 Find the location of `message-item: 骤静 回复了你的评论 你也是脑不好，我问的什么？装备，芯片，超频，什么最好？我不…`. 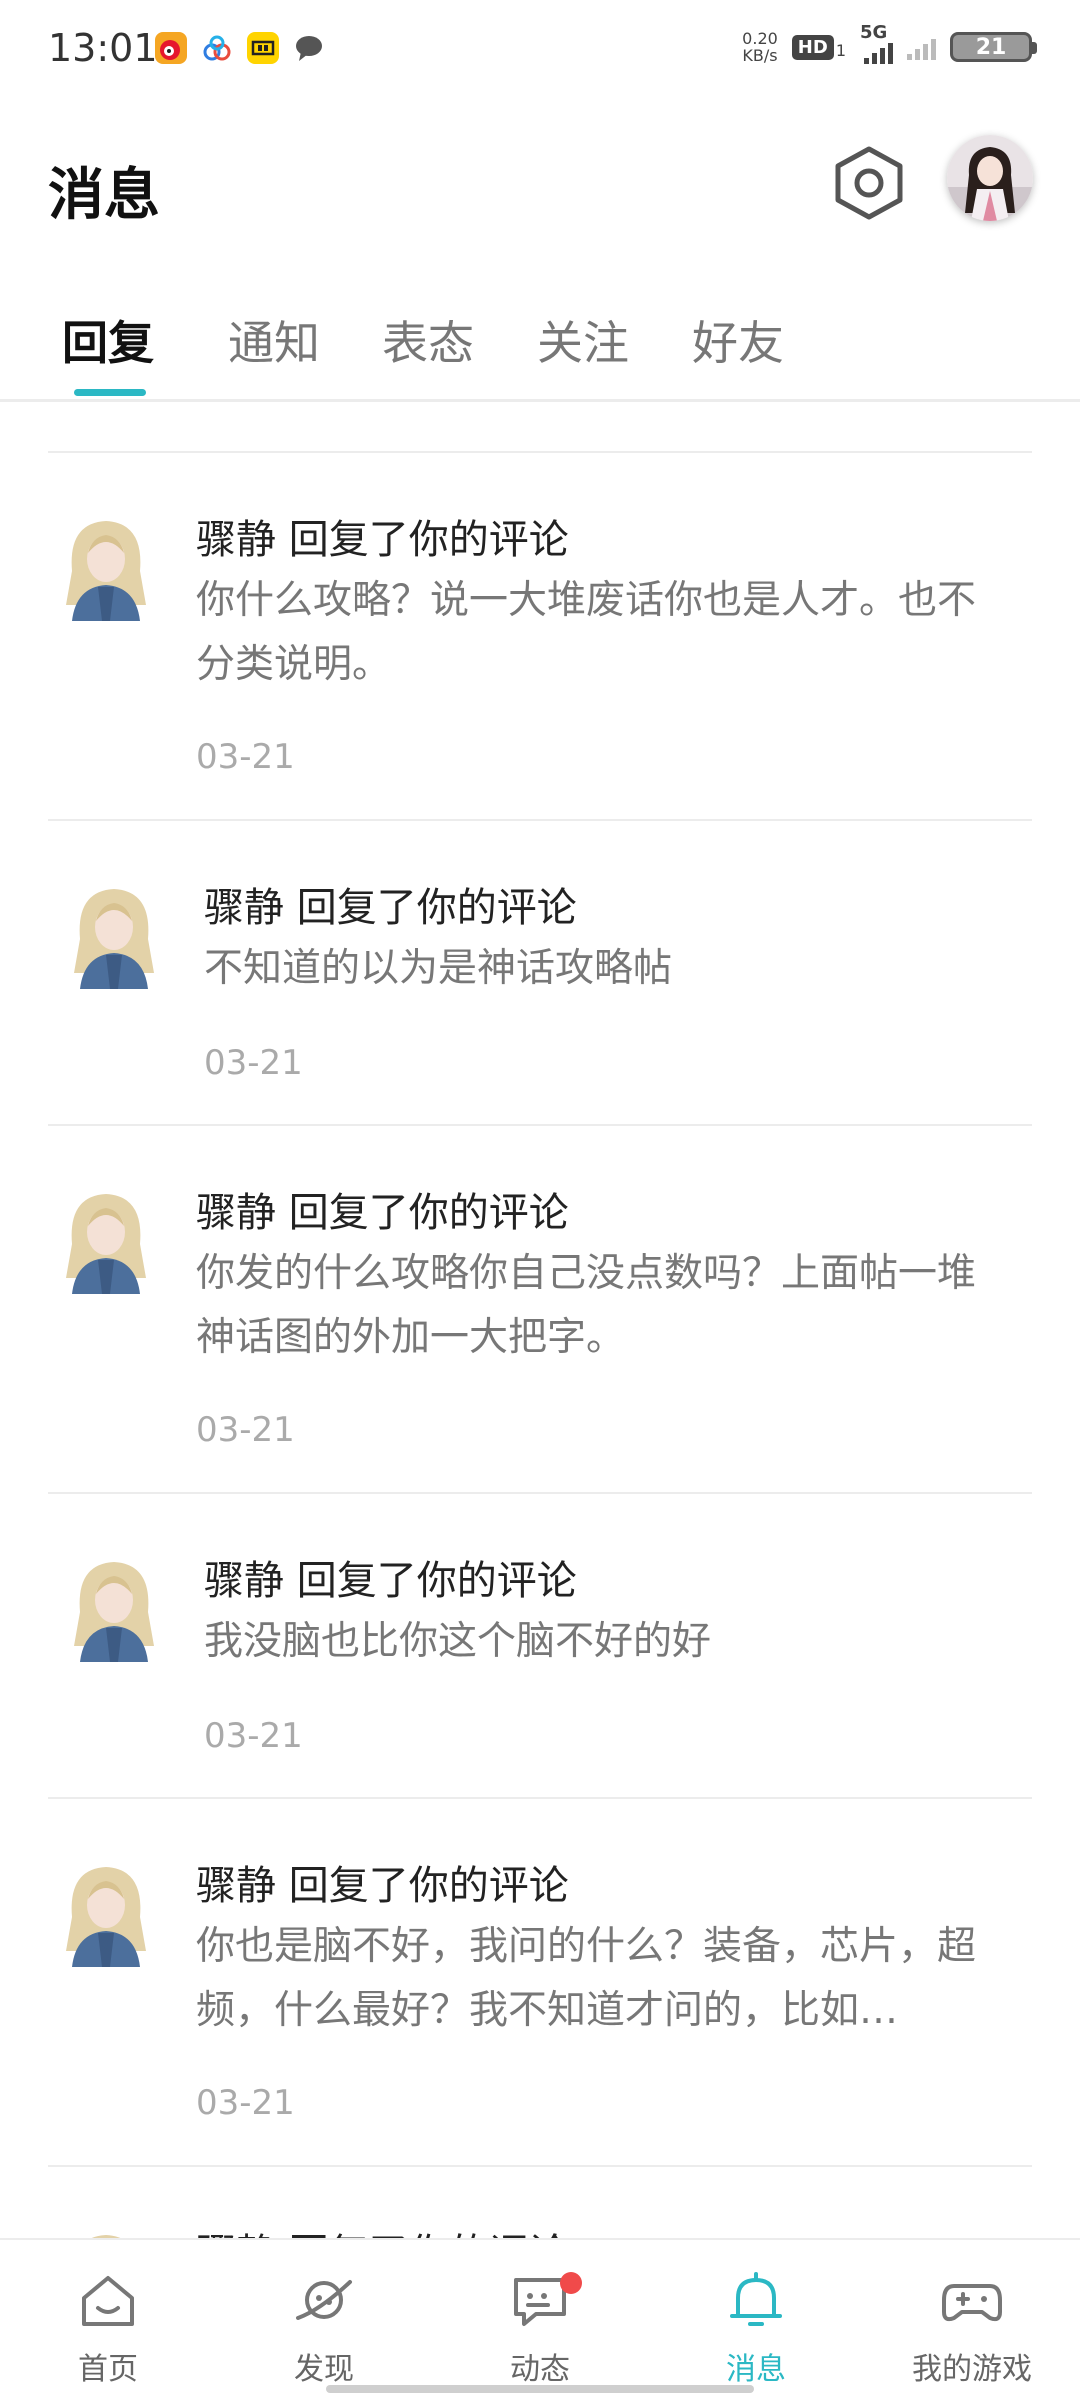

message-item: 骤静 回复了你的评论 你也是脑不好，我问的什么？装备，芯片，超频，什么最好？我不… is located at coordinates (540, 1982).